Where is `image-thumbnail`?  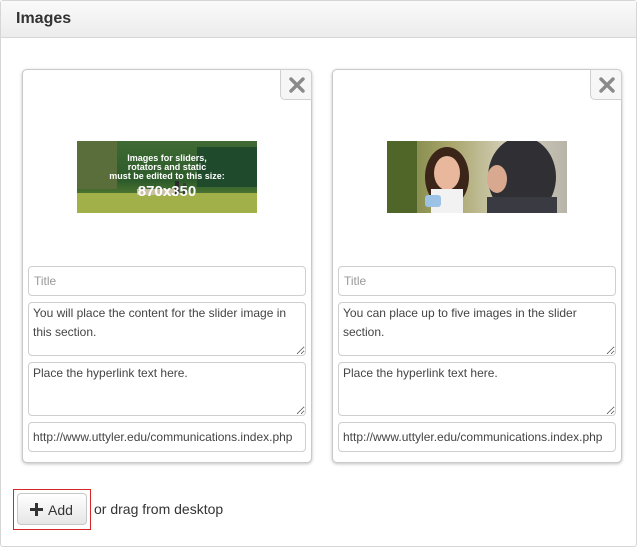 image-thumbnail is located at coordinates (477, 177).